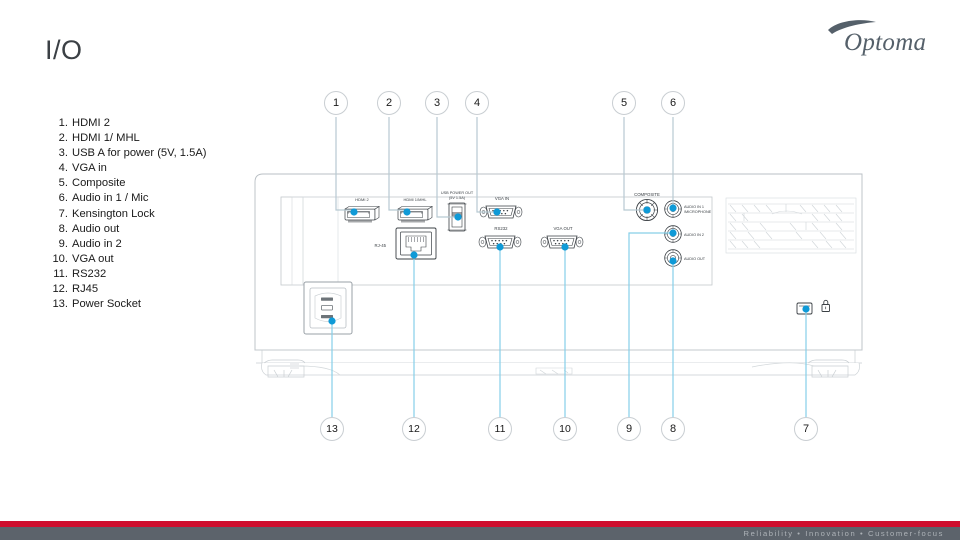  Describe the element at coordinates (437, 103) in the screenshot. I see `callout-3: 3` at that location.